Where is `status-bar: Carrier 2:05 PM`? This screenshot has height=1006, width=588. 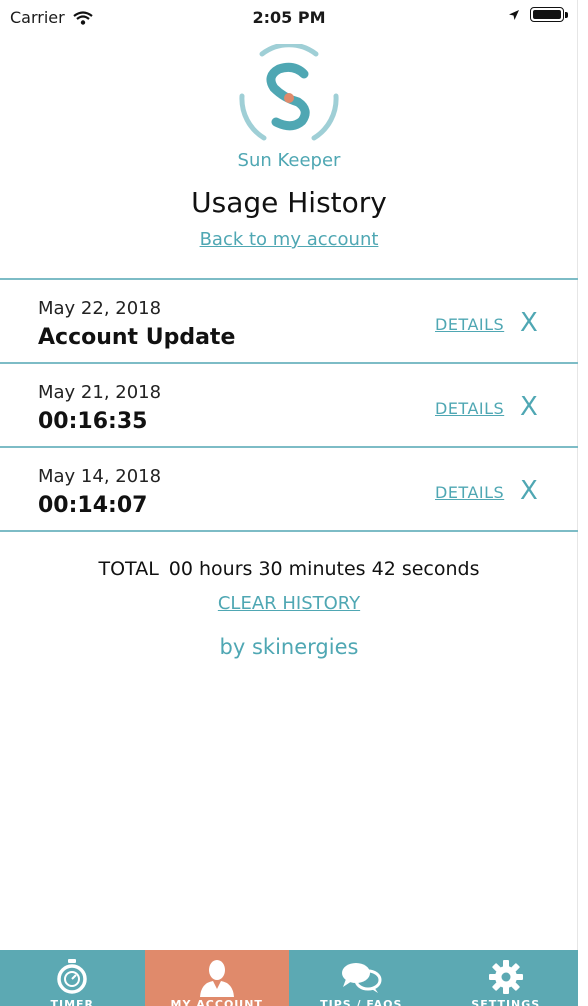
status-bar: Carrier 2:05 PM is located at coordinates (289, 18).